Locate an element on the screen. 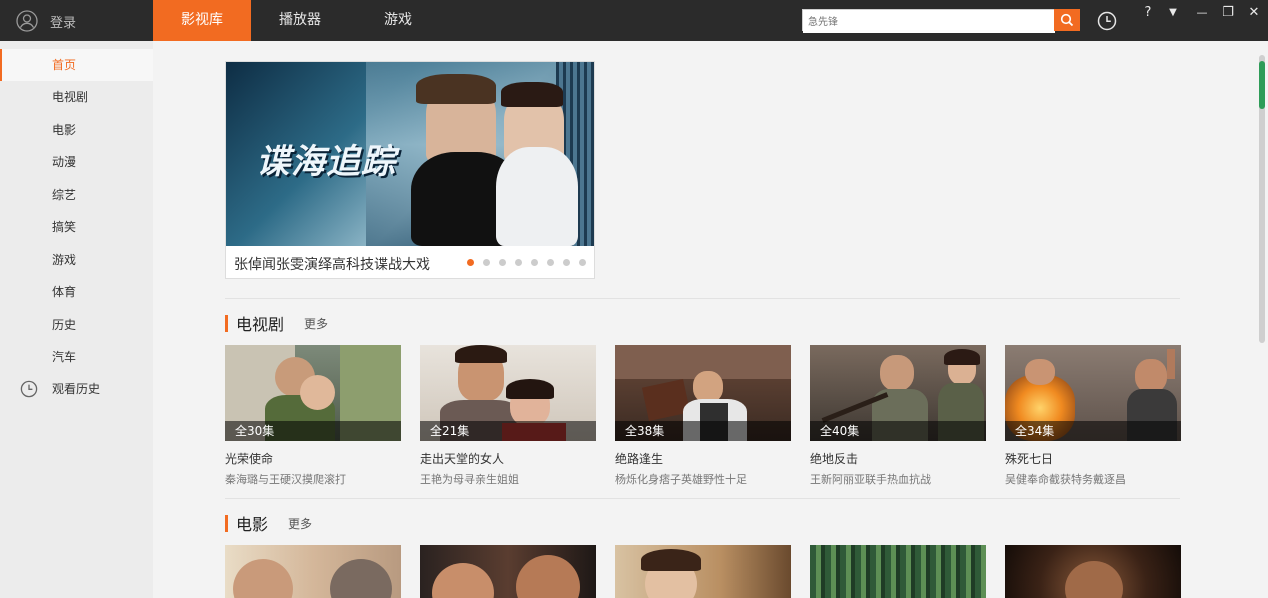  video-card: 全38集 绝路逢生 杨烁化身痞子英雄野性十足 is located at coordinates (703, 416).